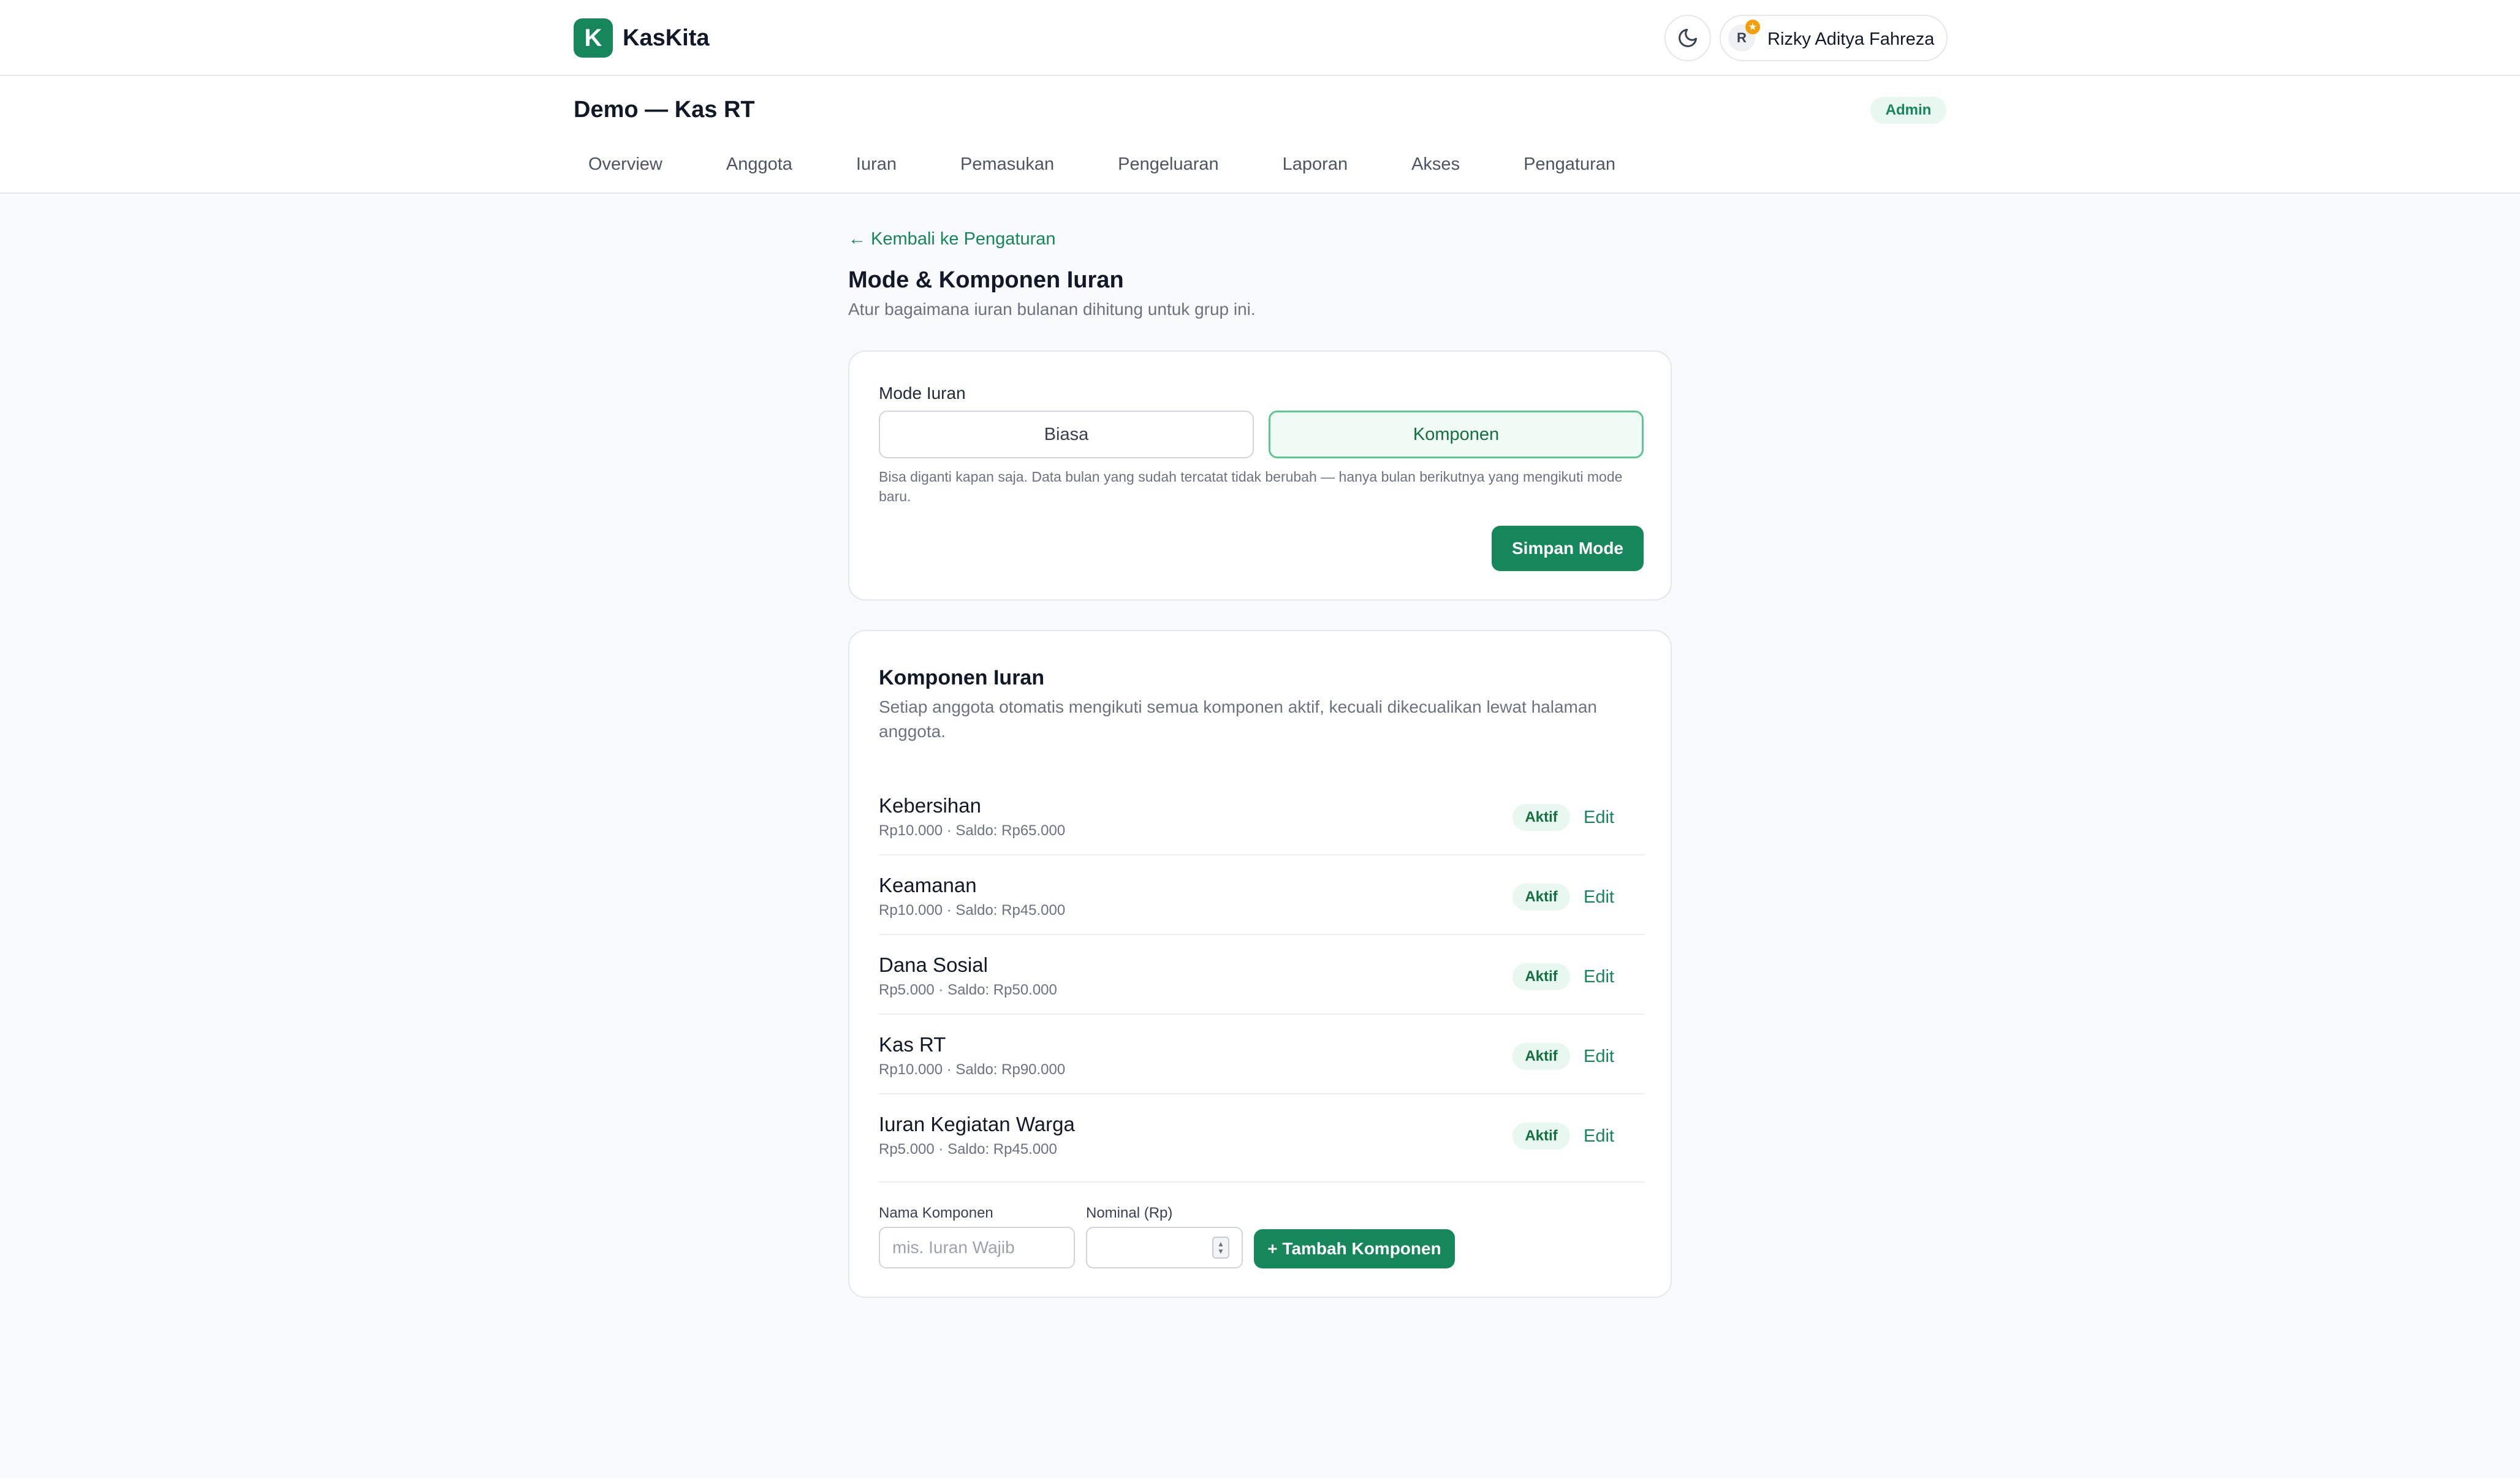 This screenshot has height=1478, width=2520. Describe the element at coordinates (1130, 1213) in the screenshot. I see `nominal-label: Nominal (Rp)` at that location.